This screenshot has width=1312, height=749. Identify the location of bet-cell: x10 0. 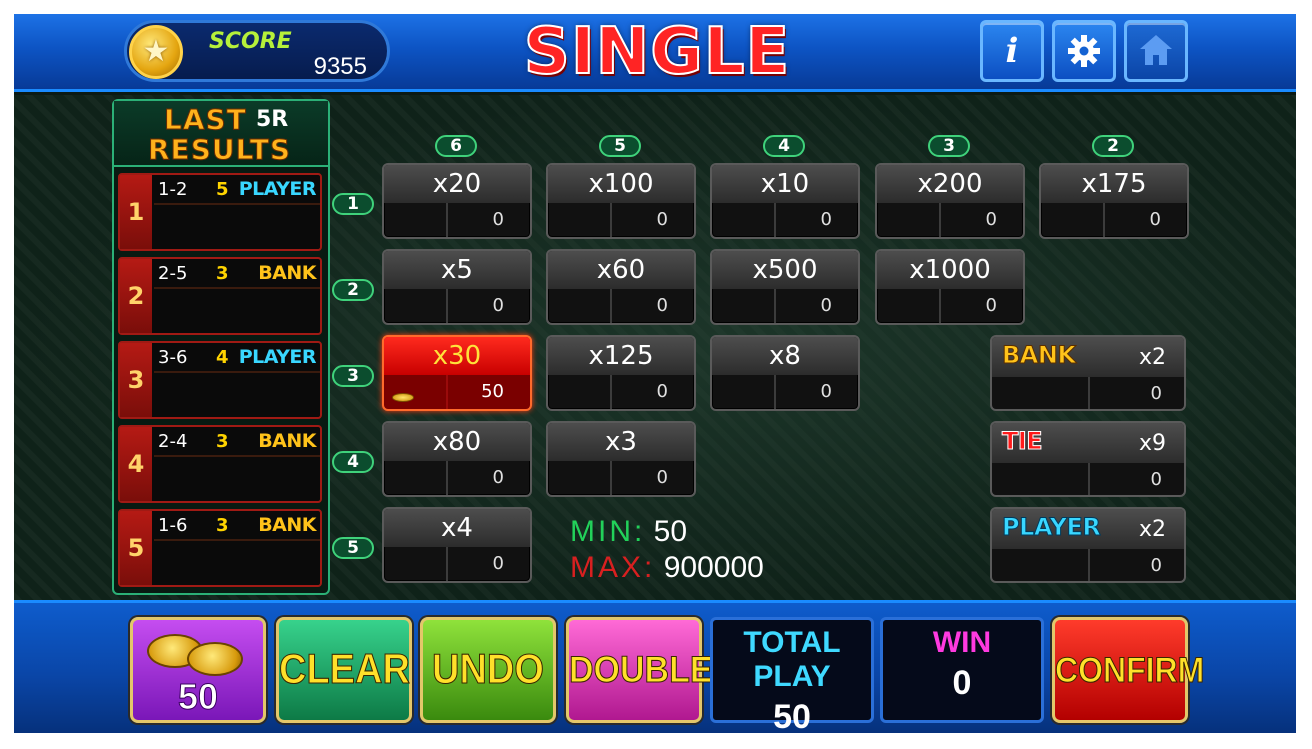
(785, 201).